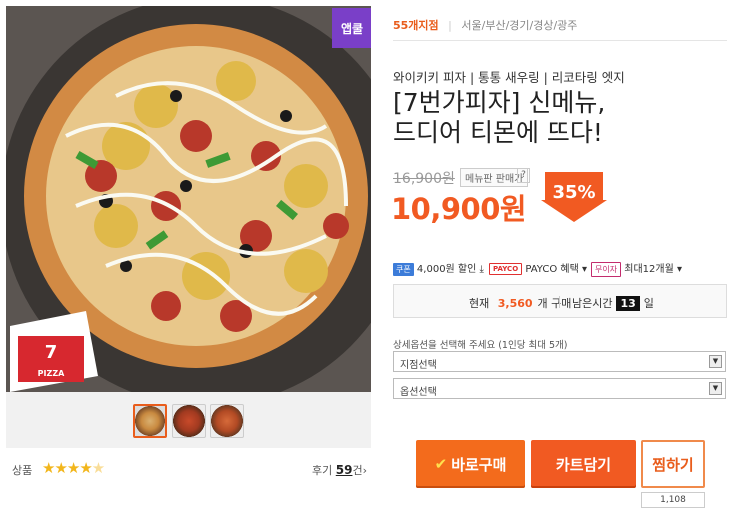 Image resolution: width=740 pixels, height=522 pixels. Describe the element at coordinates (498, 132) in the screenshot. I see `title-line-2: 드디어 티몬에 뜨다!` at that location.